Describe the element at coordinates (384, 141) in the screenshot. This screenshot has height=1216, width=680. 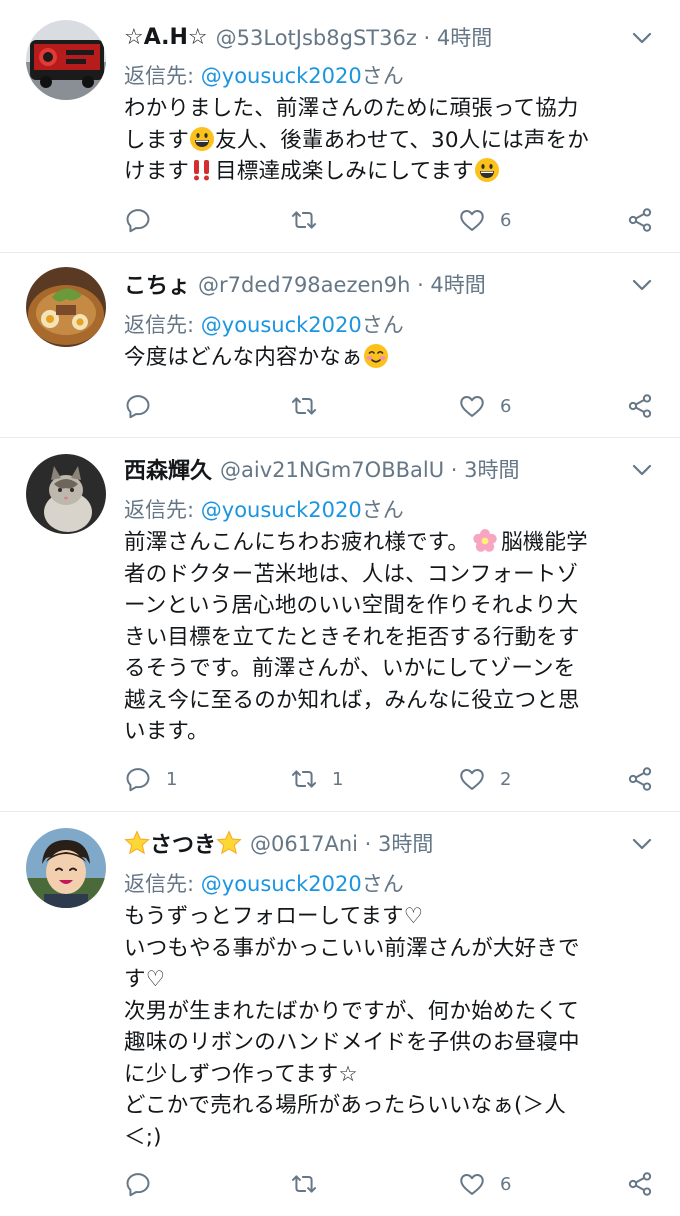
I see `text-line: します 友人、後輩あわせて、30人には声をか` at that location.